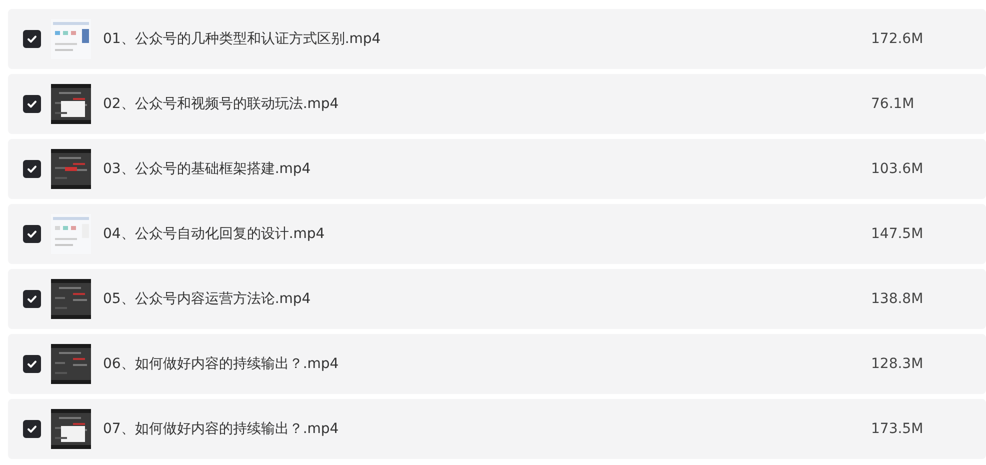 This screenshot has width=986, height=465. Describe the element at coordinates (221, 429) in the screenshot. I see `file-name: 07、如何做好内容的持续输出？.mp4` at that location.